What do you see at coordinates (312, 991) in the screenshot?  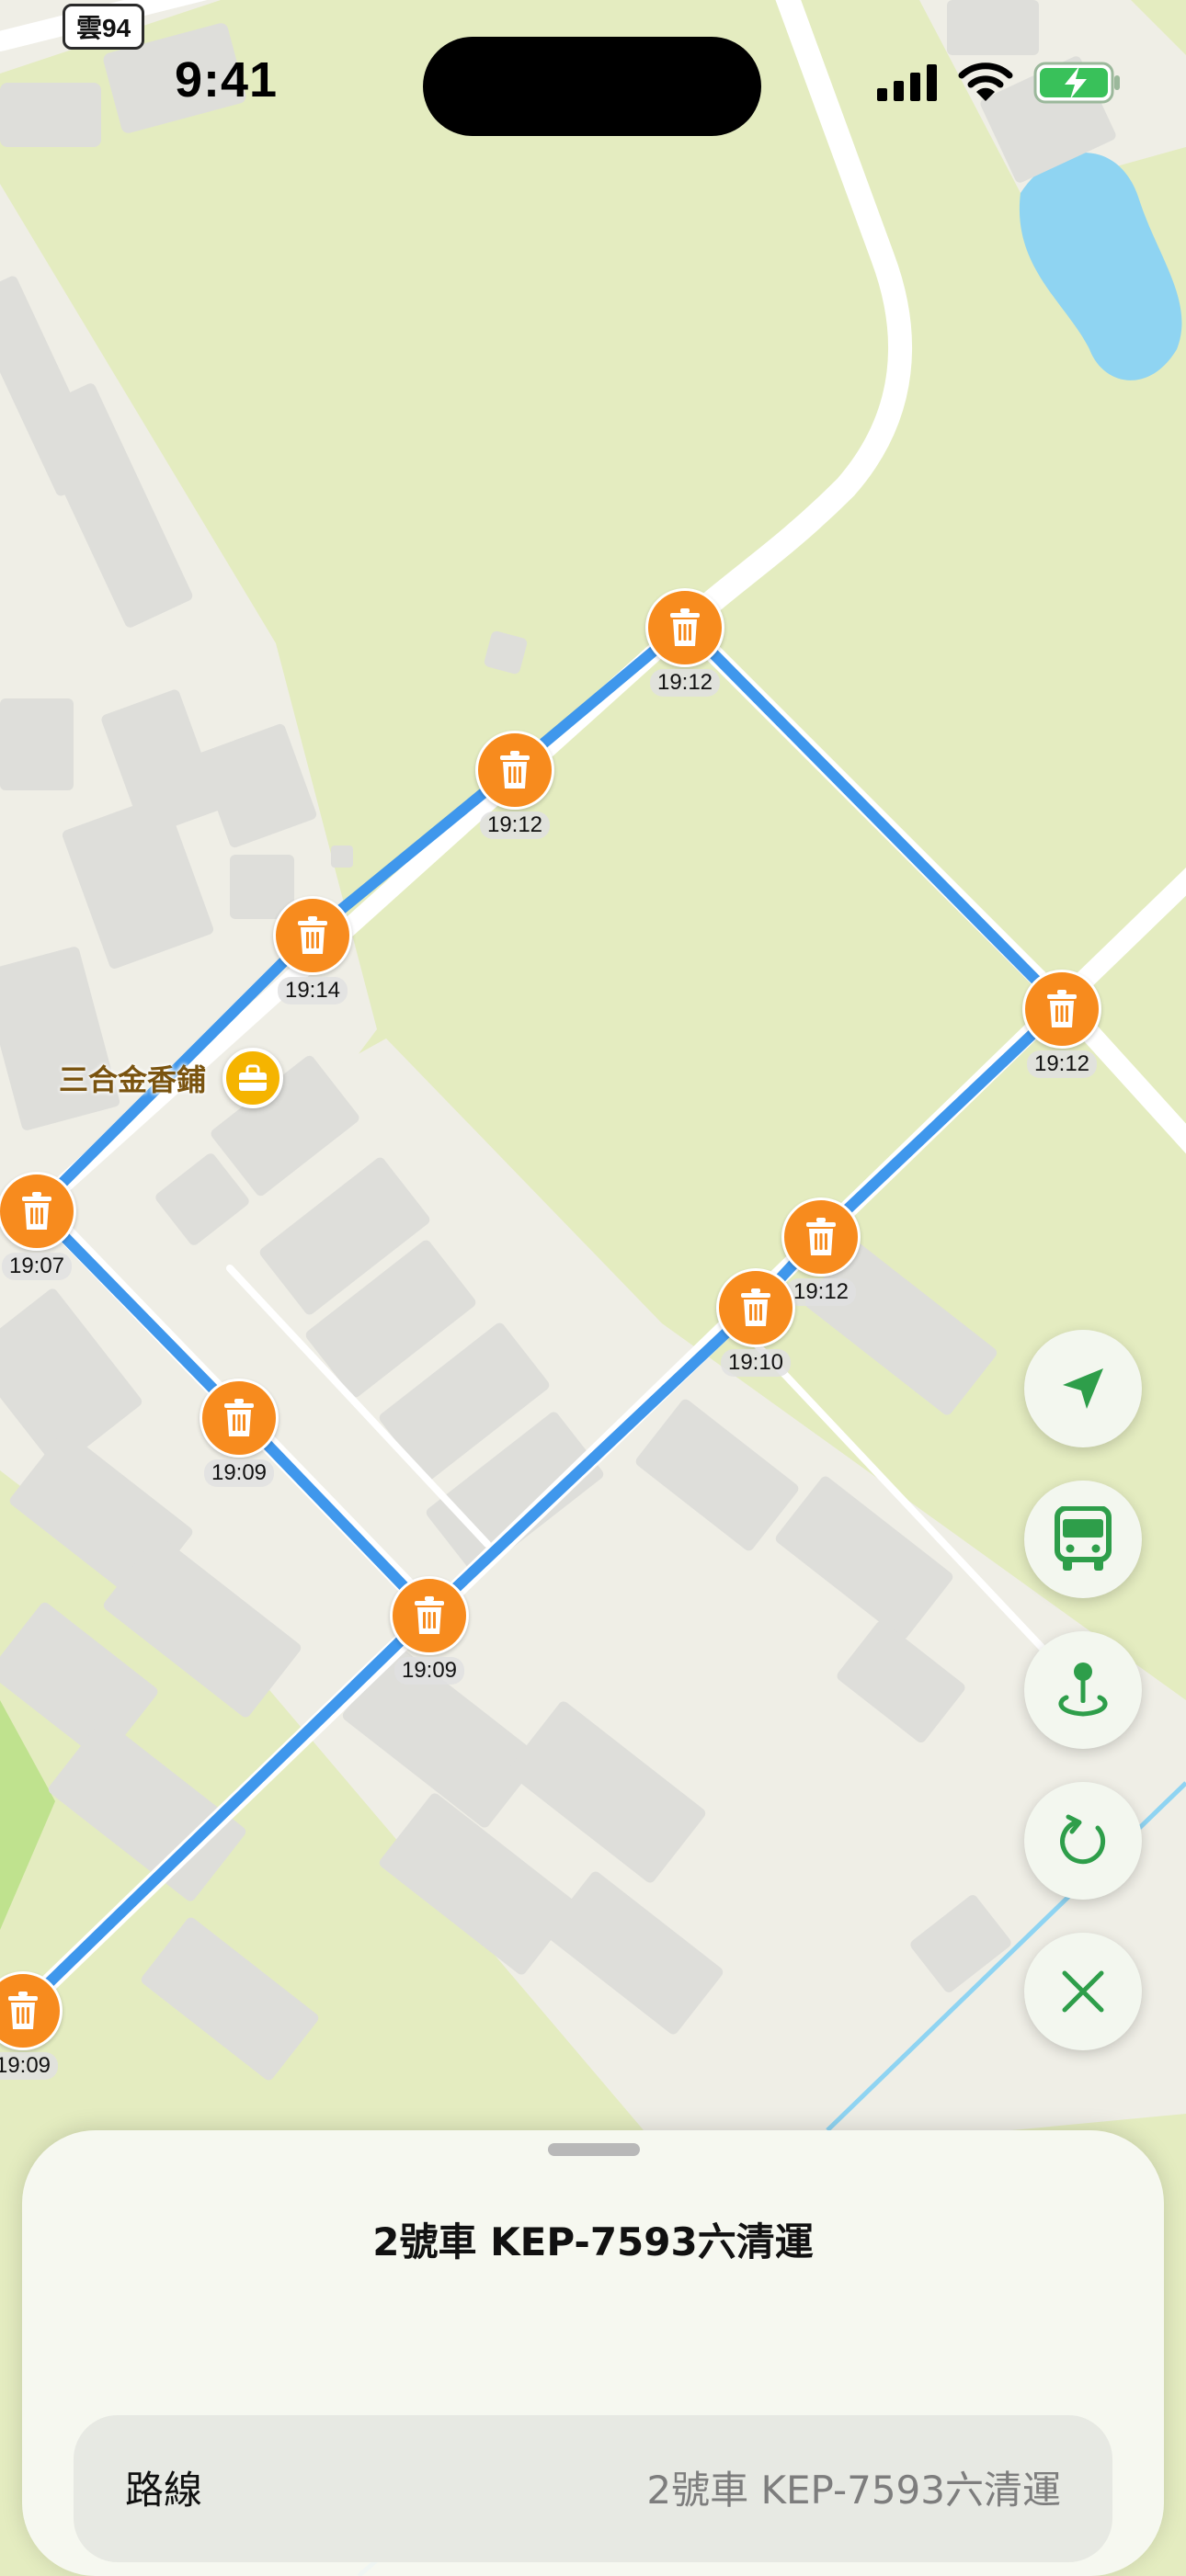 I see `stop-time: 19:14` at bounding box center [312, 991].